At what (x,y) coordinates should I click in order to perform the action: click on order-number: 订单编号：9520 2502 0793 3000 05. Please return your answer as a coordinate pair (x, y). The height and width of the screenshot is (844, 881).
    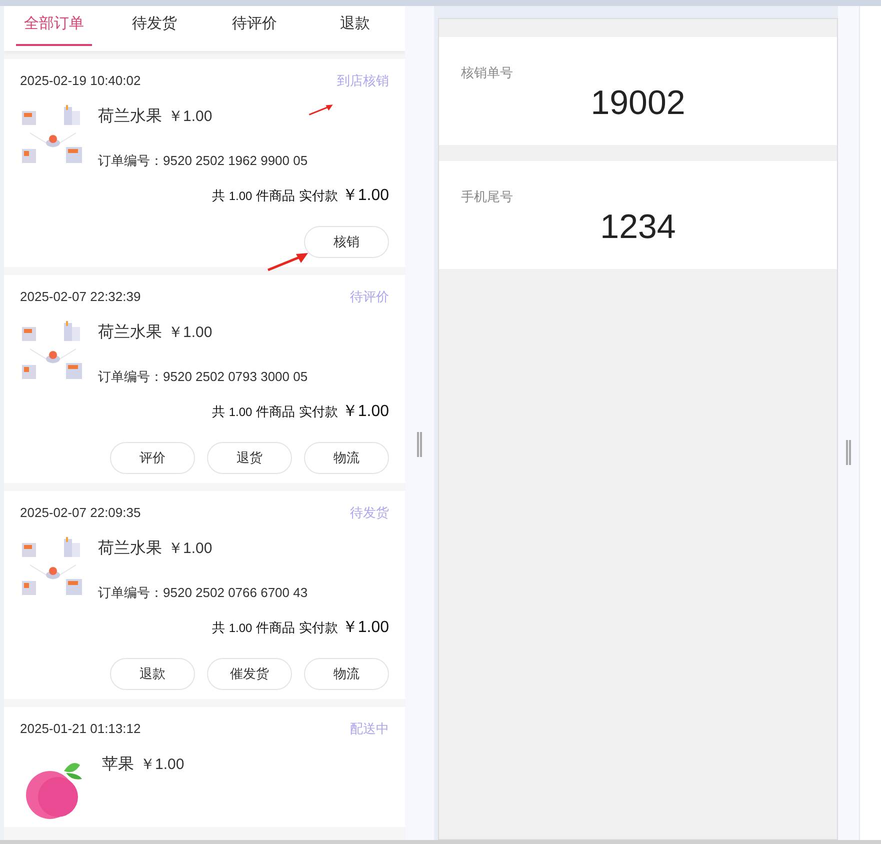
    Looking at the image, I should click on (203, 377).